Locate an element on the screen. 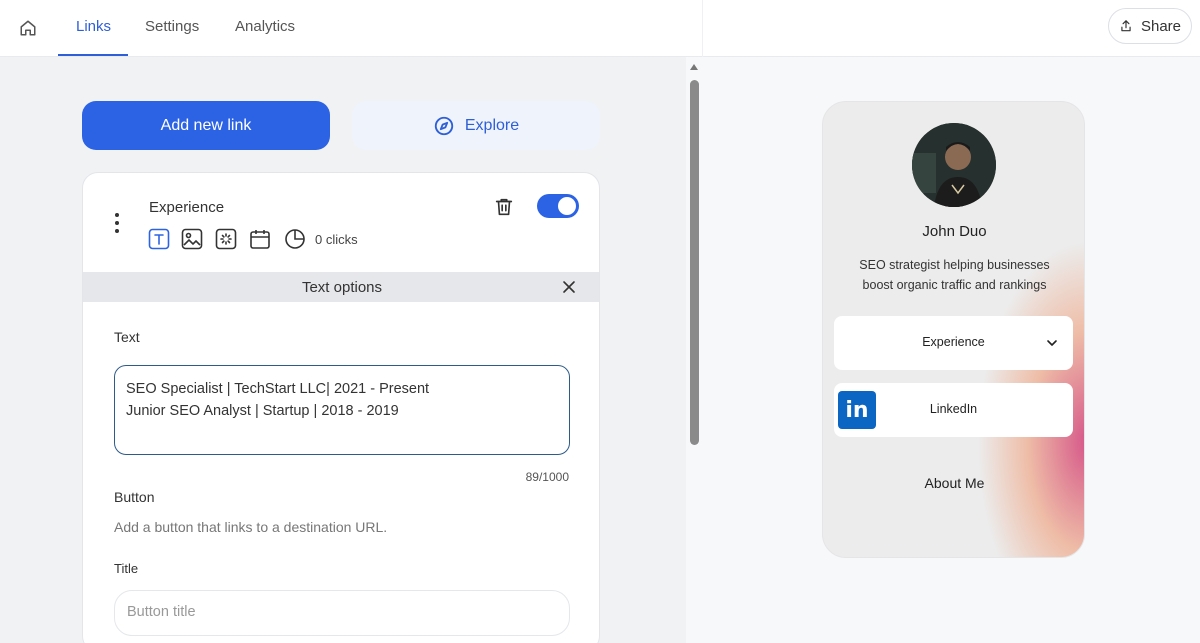 This screenshot has width=1200, height=643. explore-button: Explore is located at coordinates (476, 125).